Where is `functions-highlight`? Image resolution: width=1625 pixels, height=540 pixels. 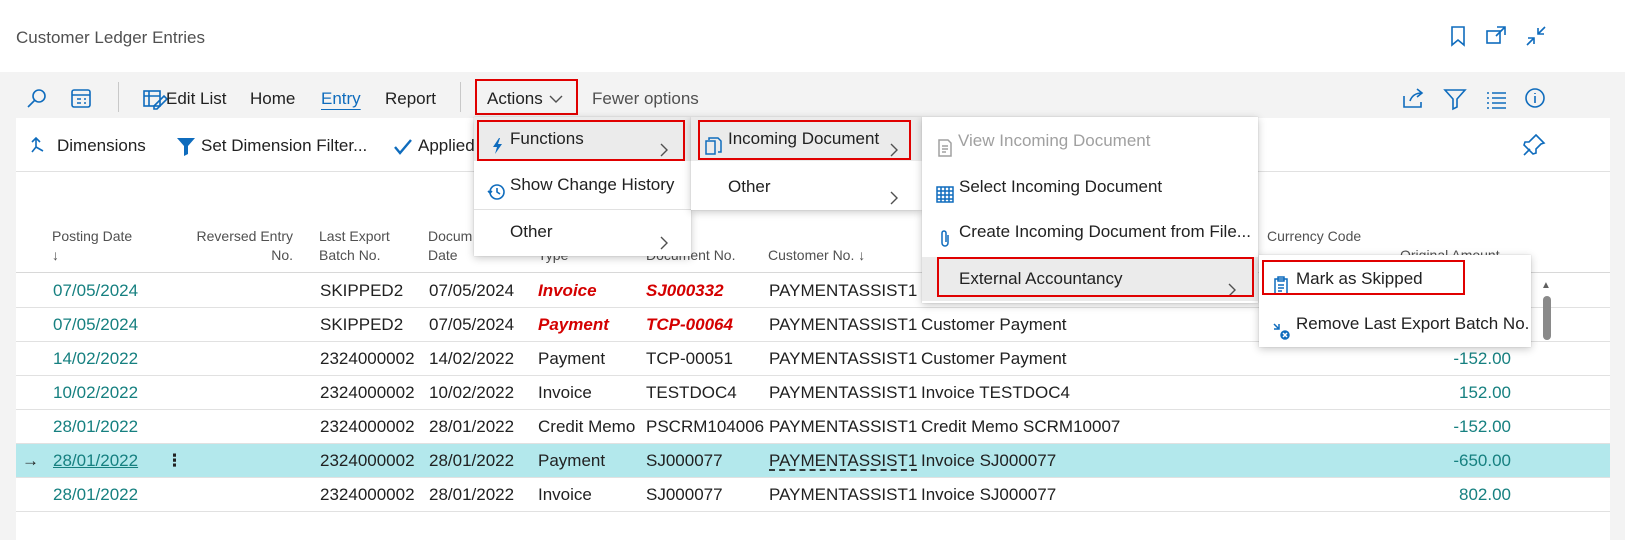 functions-highlight is located at coordinates (581, 140).